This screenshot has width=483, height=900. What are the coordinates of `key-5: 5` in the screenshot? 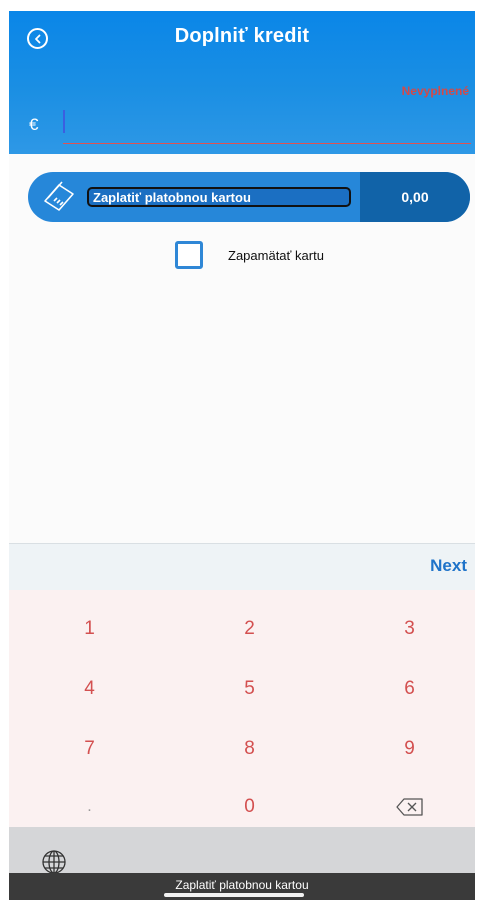 It's located at (249, 689).